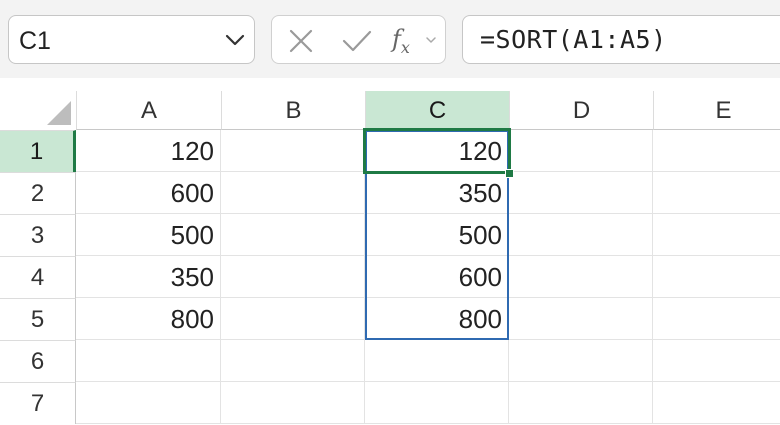 The image size is (780, 425). What do you see at coordinates (581, 403) in the screenshot?
I see `cell-d7` at bounding box center [581, 403].